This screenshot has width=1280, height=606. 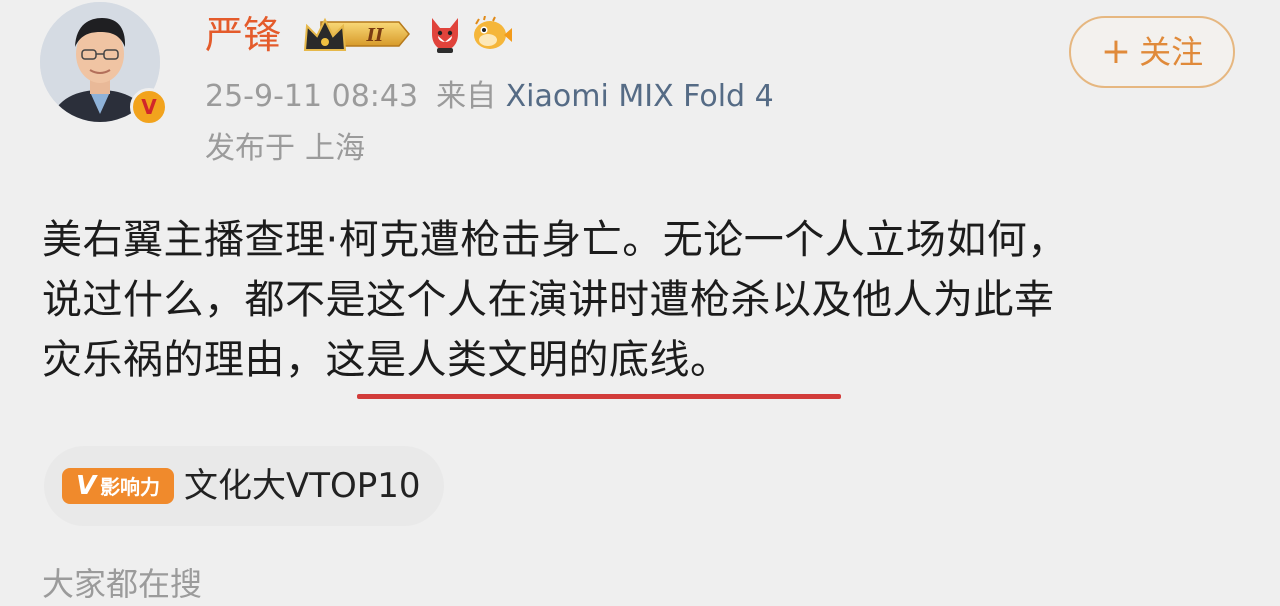 What do you see at coordinates (640, 96) in the screenshot?
I see `source-device-link: Xiaomi MIX Fold 4` at bounding box center [640, 96].